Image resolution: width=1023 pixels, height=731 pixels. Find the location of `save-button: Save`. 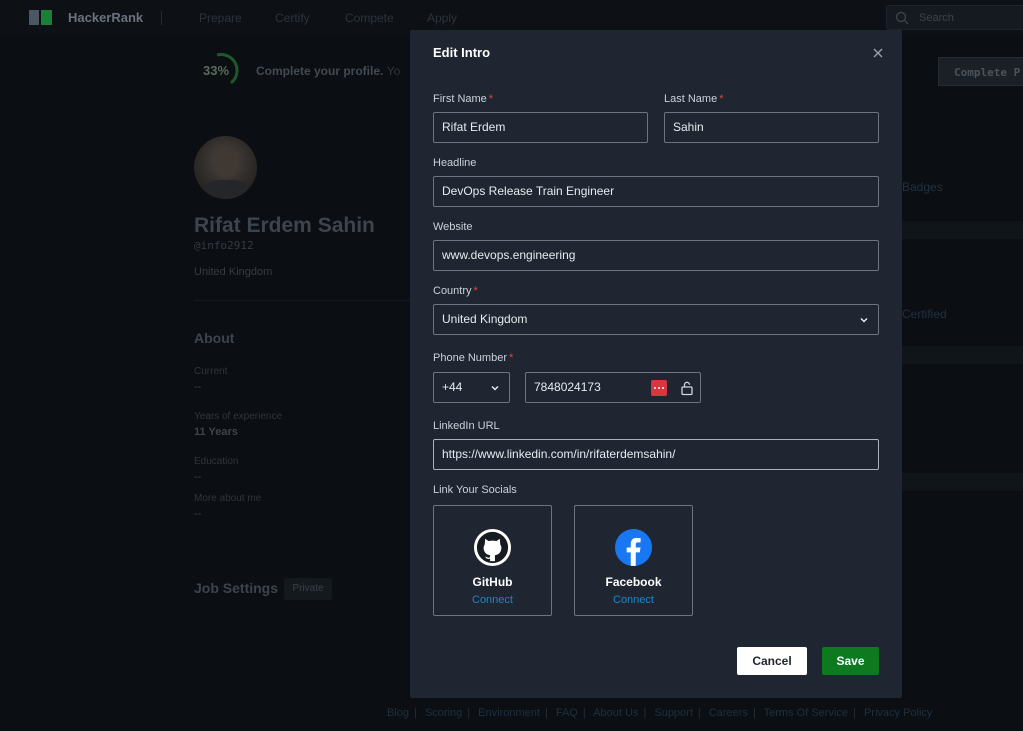

save-button: Save is located at coordinates (850, 661).